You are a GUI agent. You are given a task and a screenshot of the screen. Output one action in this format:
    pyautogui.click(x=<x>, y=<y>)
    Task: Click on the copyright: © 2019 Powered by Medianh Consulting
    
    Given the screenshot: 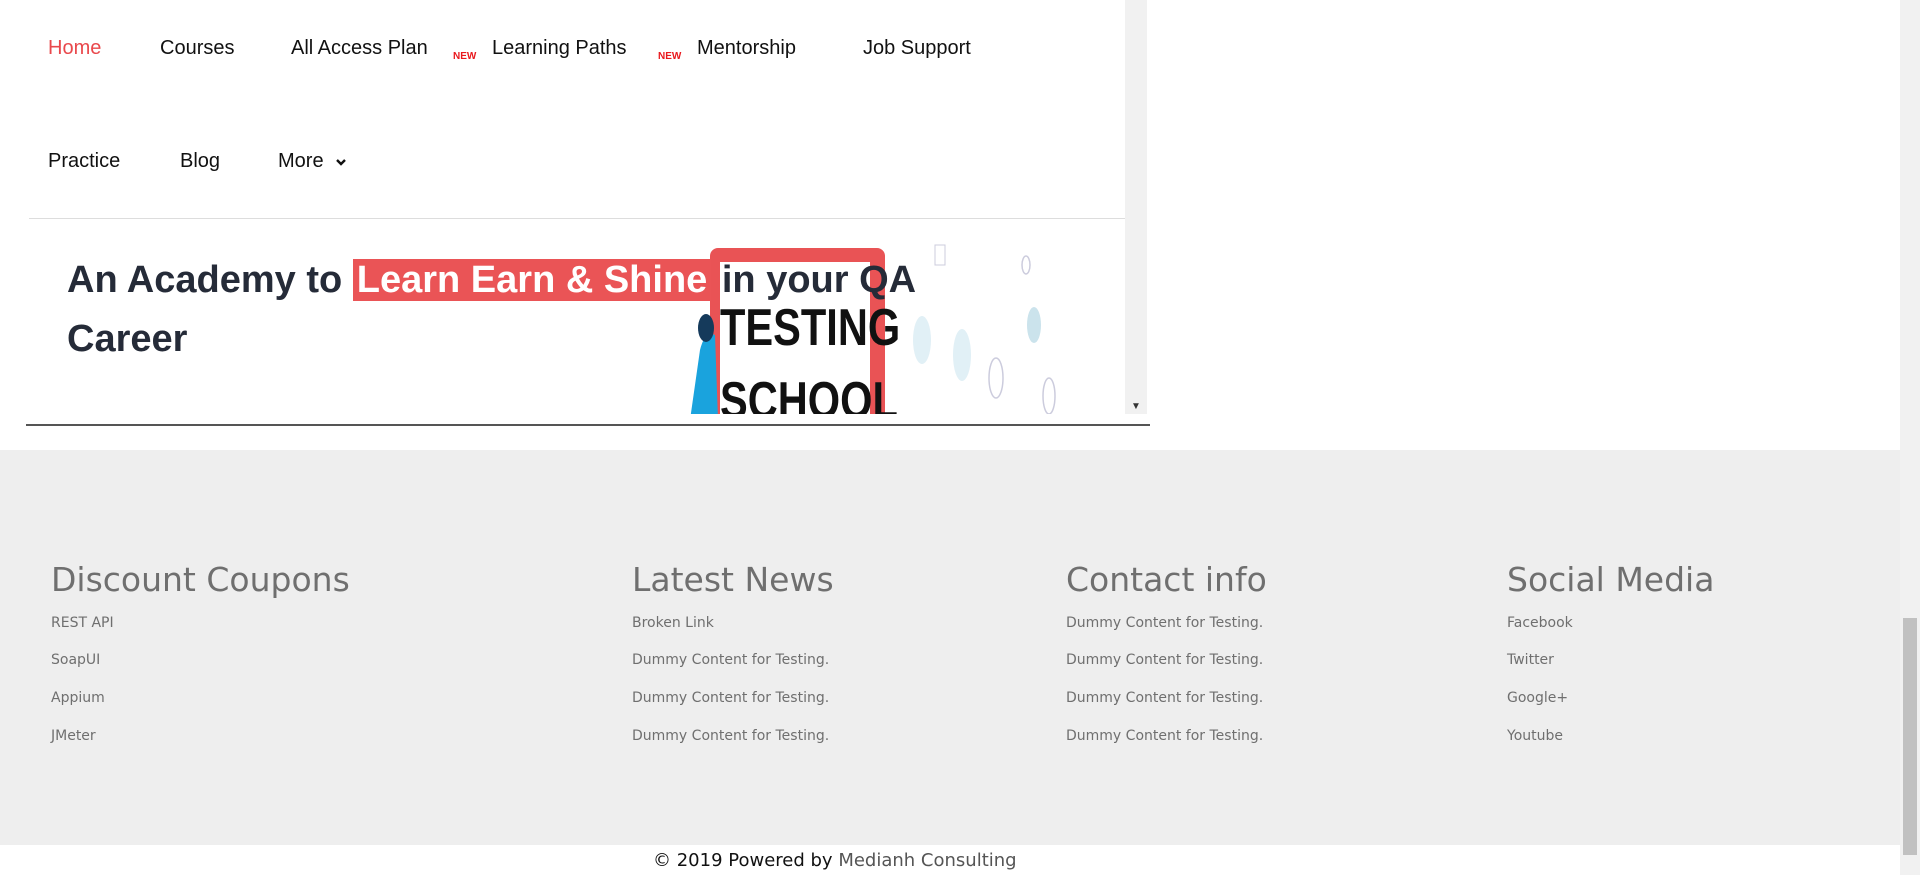 What is the action you would take?
    pyautogui.click(x=835, y=861)
    